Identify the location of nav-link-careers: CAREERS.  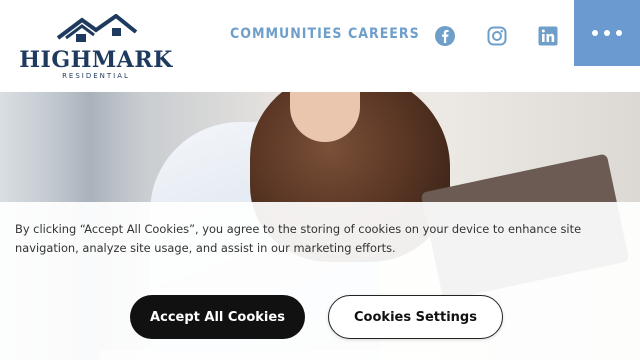
(384, 34).